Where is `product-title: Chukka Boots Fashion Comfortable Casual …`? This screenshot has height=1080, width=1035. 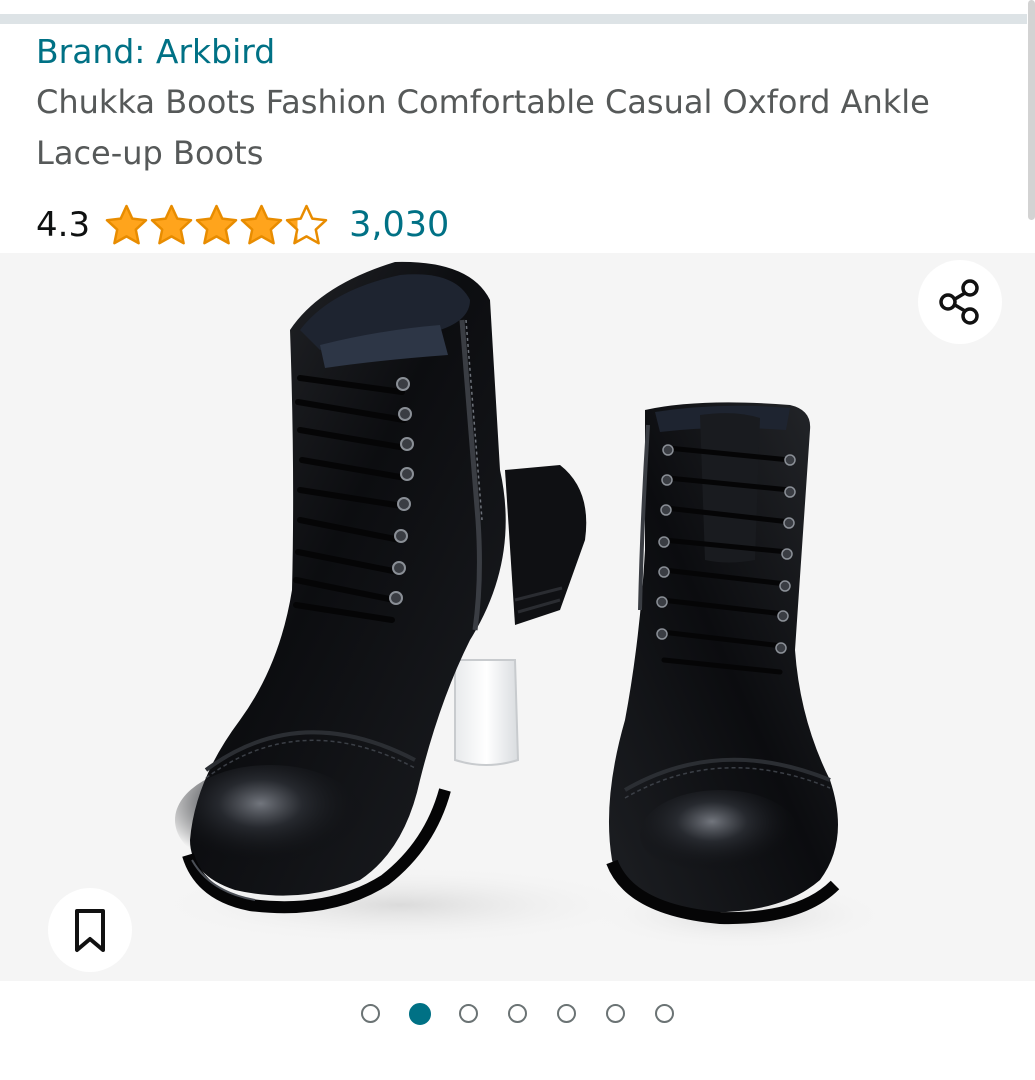 product-title: Chukka Boots Fashion Comfortable Casual … is located at coordinates (483, 127).